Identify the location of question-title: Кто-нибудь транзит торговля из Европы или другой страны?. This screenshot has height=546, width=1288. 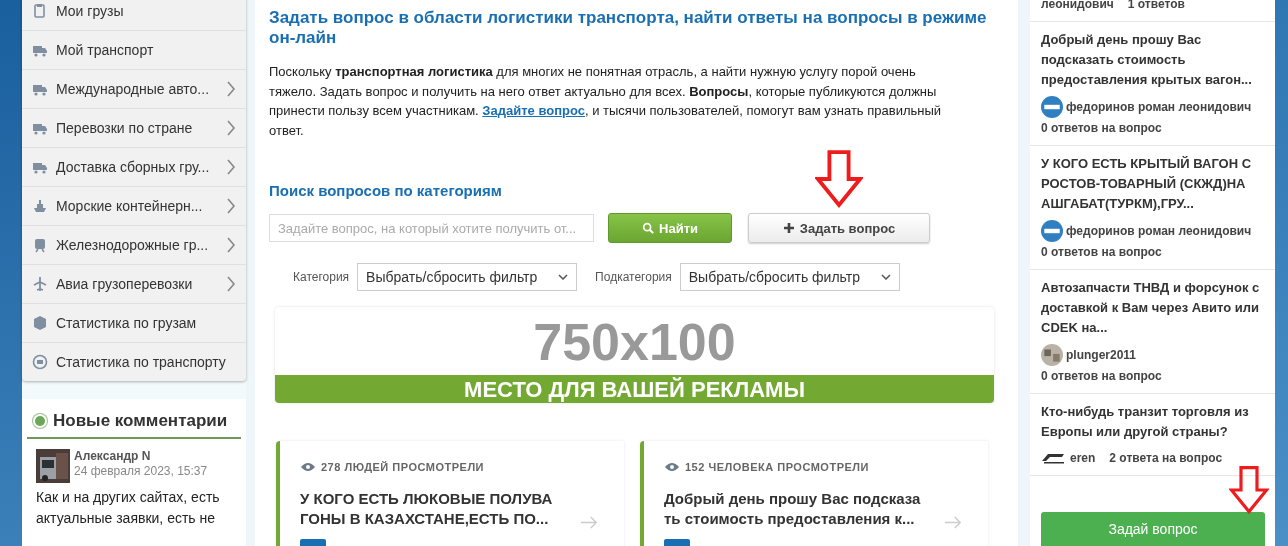
(1153, 422).